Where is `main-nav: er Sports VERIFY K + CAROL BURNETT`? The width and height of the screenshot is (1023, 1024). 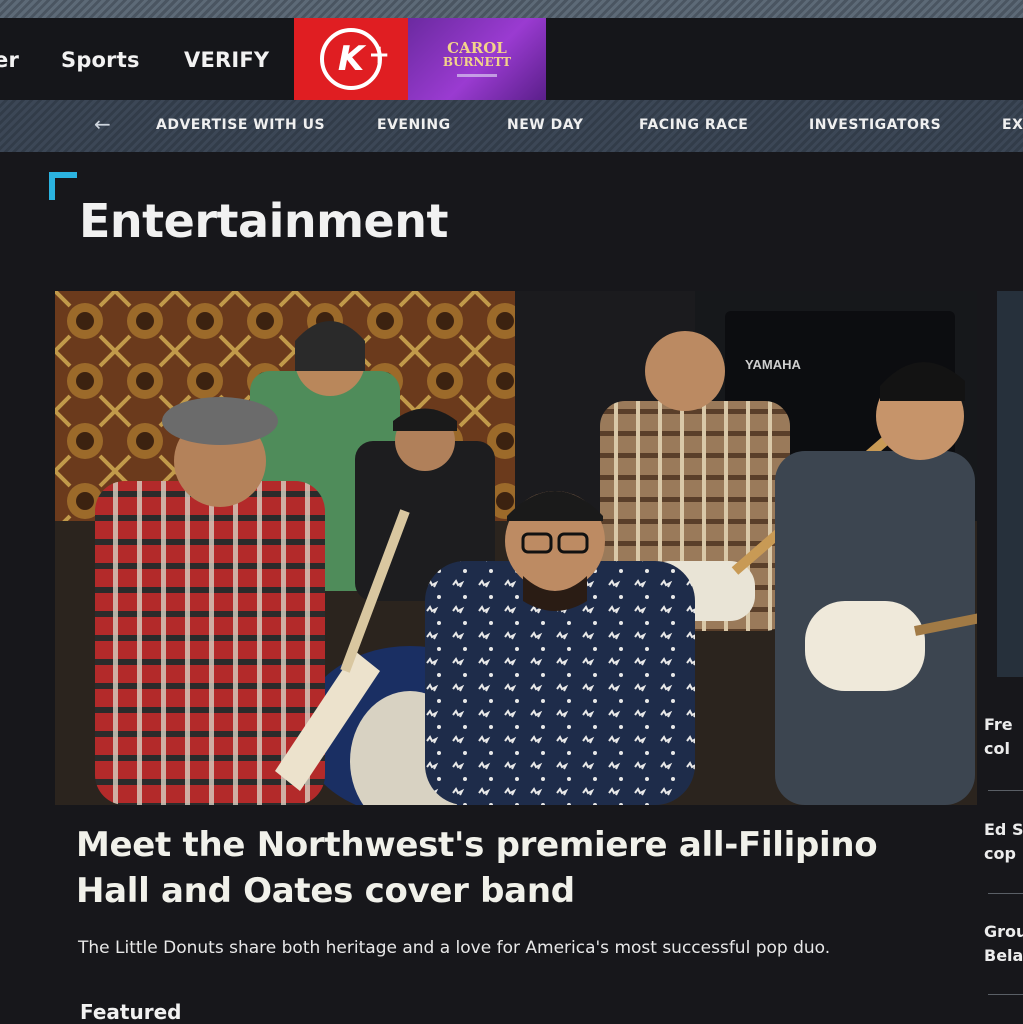
main-nav: er Sports VERIFY K + CAROL BURNETT is located at coordinates (511, 59).